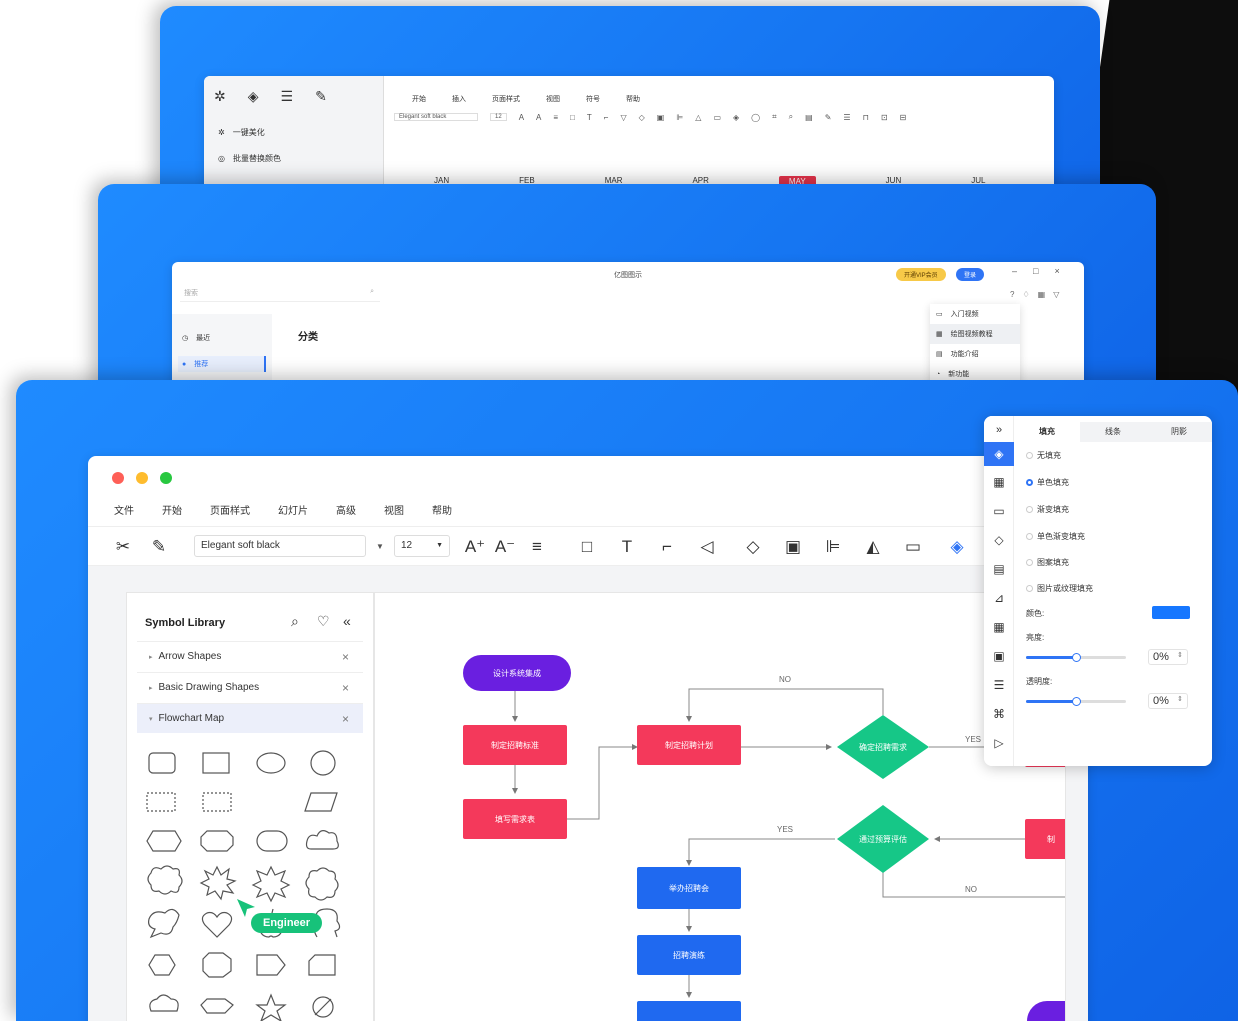  I want to click on transparency-input: 0% ⇕, so click(1168, 701).